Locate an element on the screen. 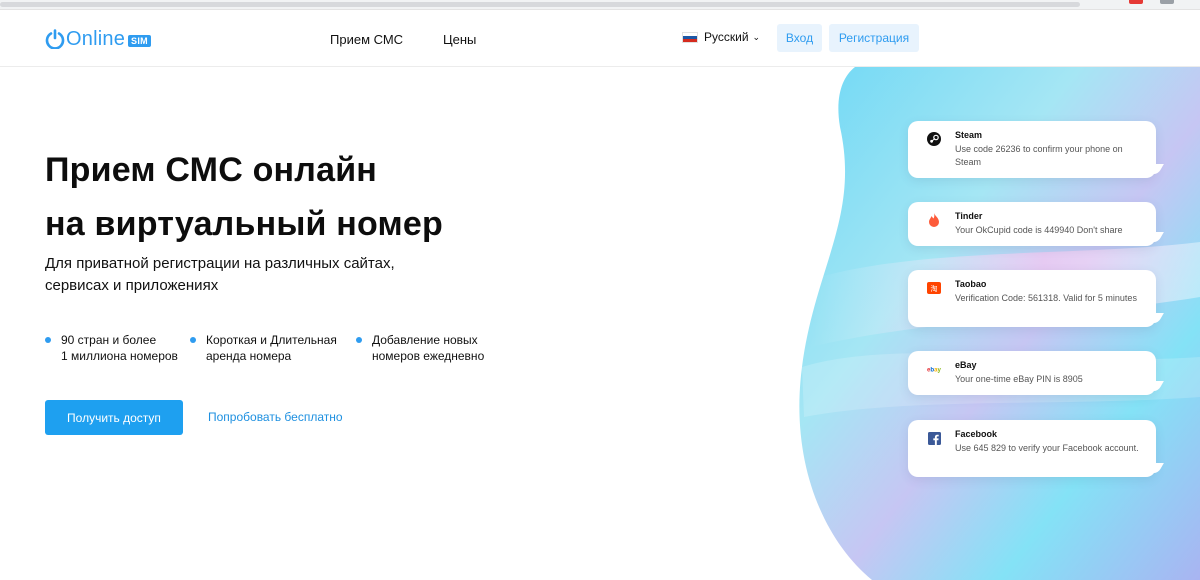  svg-text: ebay is located at coordinates (934, 370).